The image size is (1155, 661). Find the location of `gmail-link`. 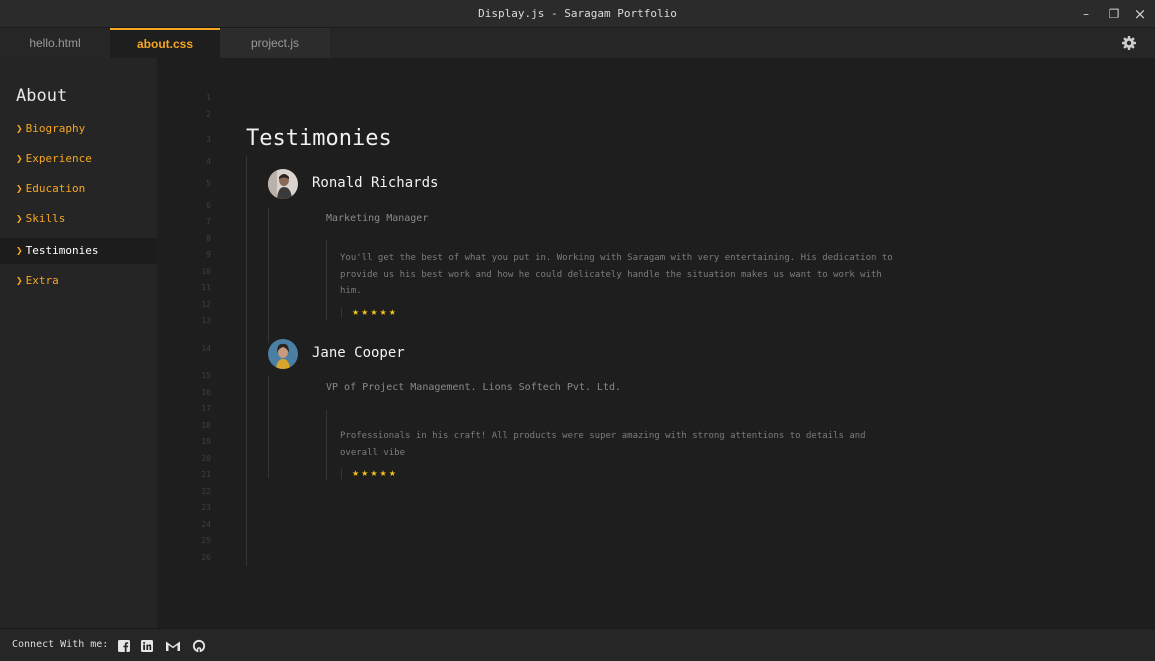

gmail-link is located at coordinates (173, 645).